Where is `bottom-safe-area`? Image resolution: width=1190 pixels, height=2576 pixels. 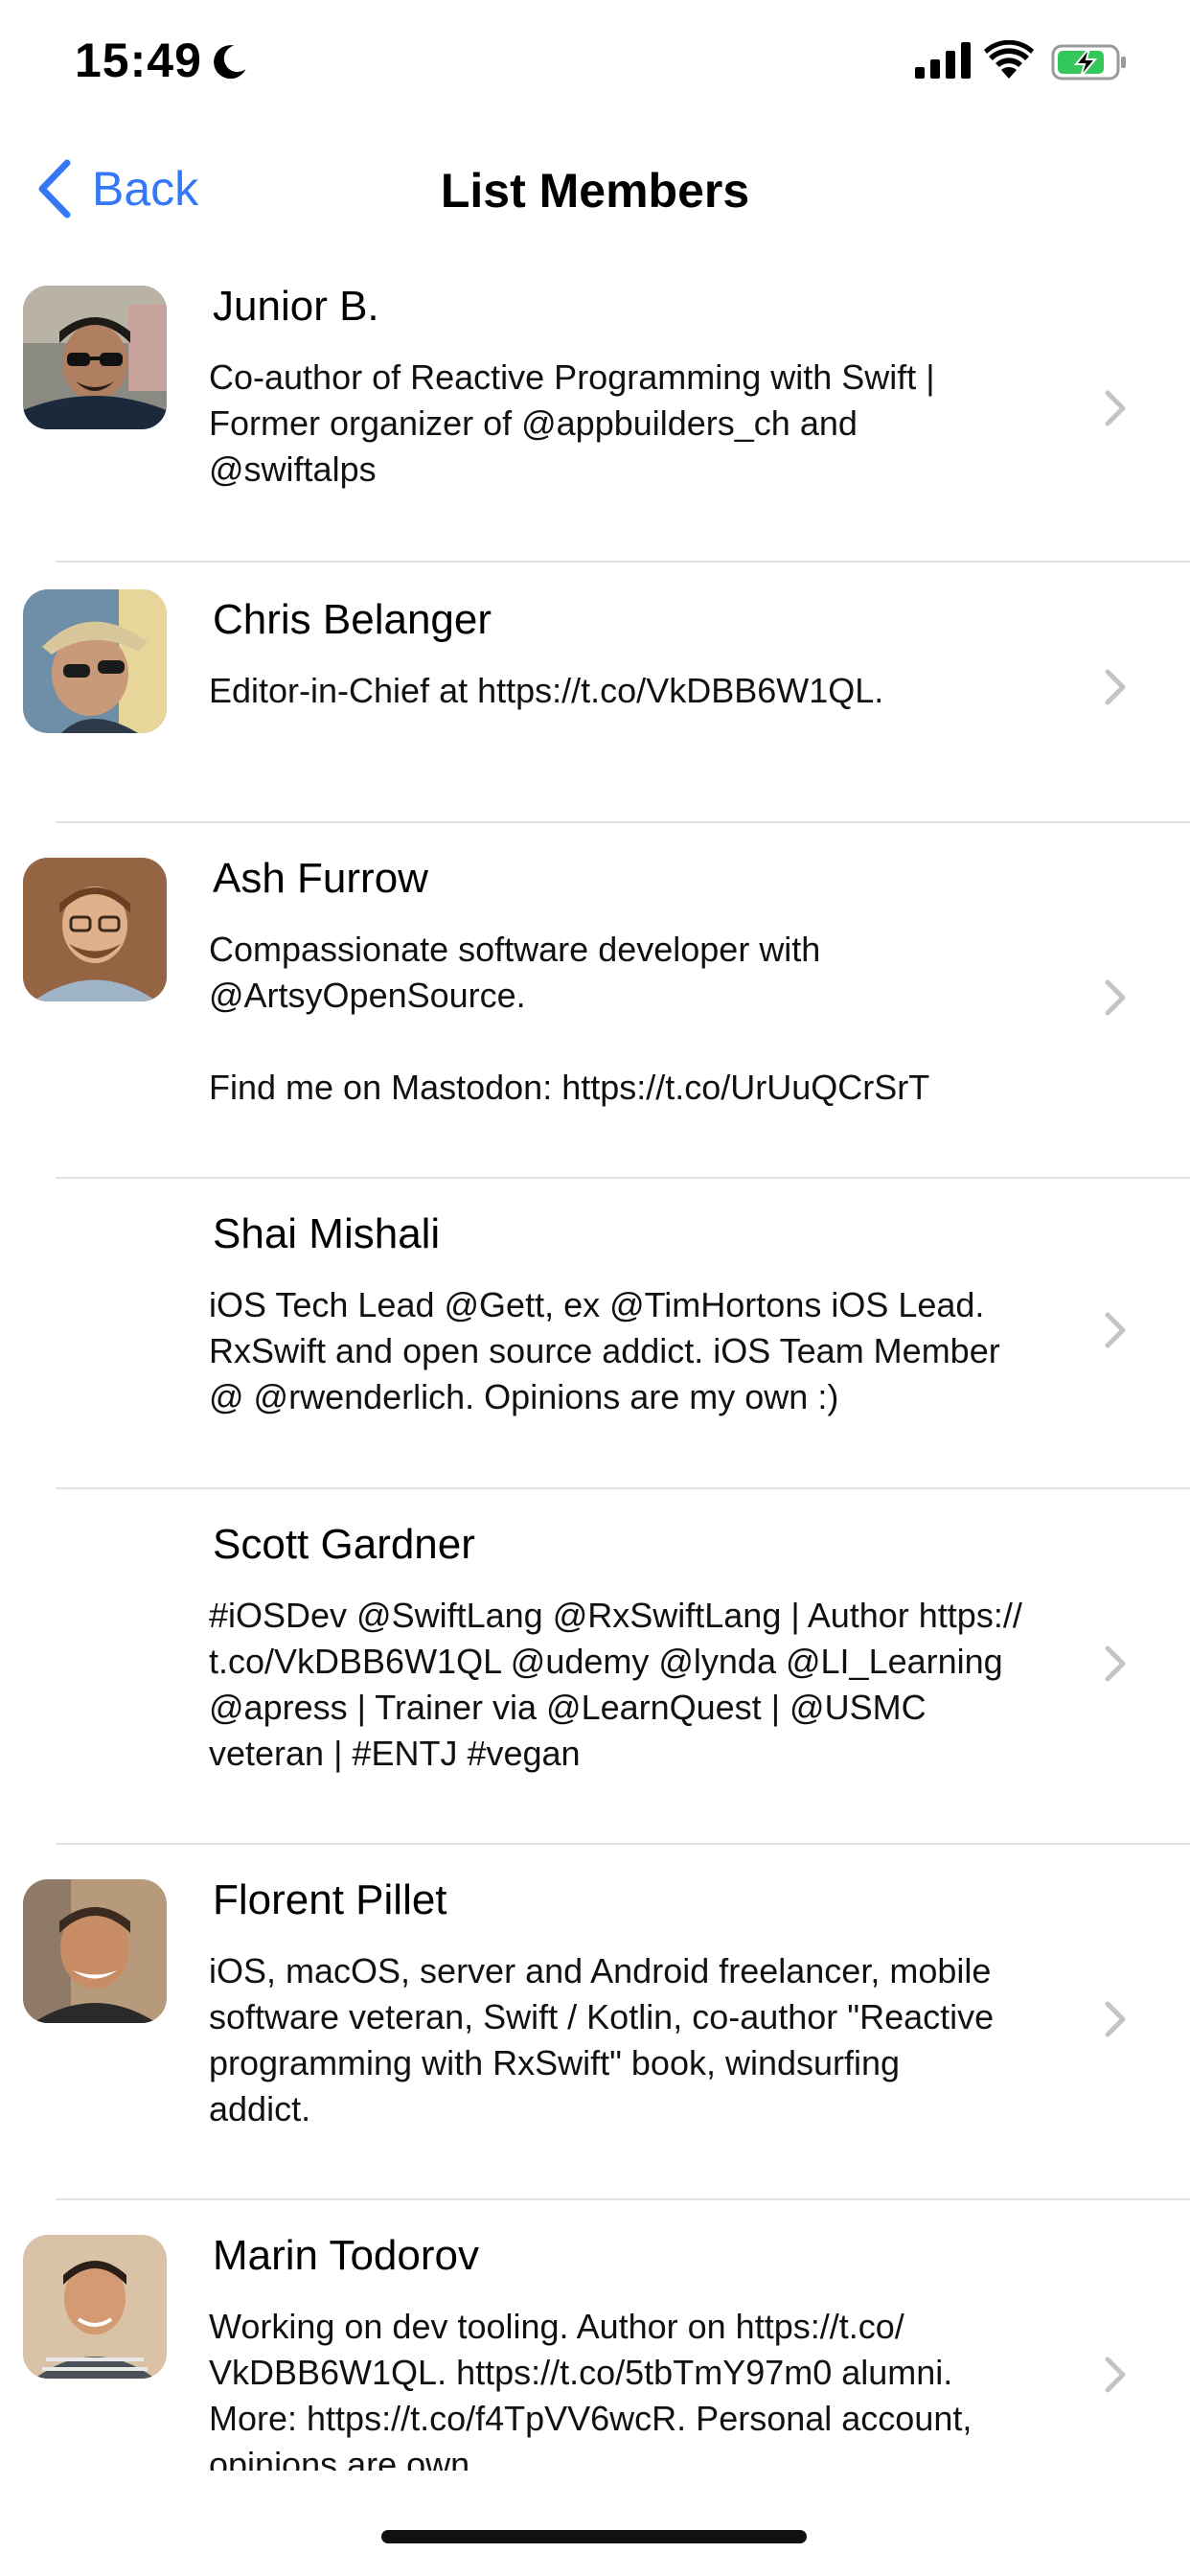 bottom-safe-area is located at coordinates (595, 2523).